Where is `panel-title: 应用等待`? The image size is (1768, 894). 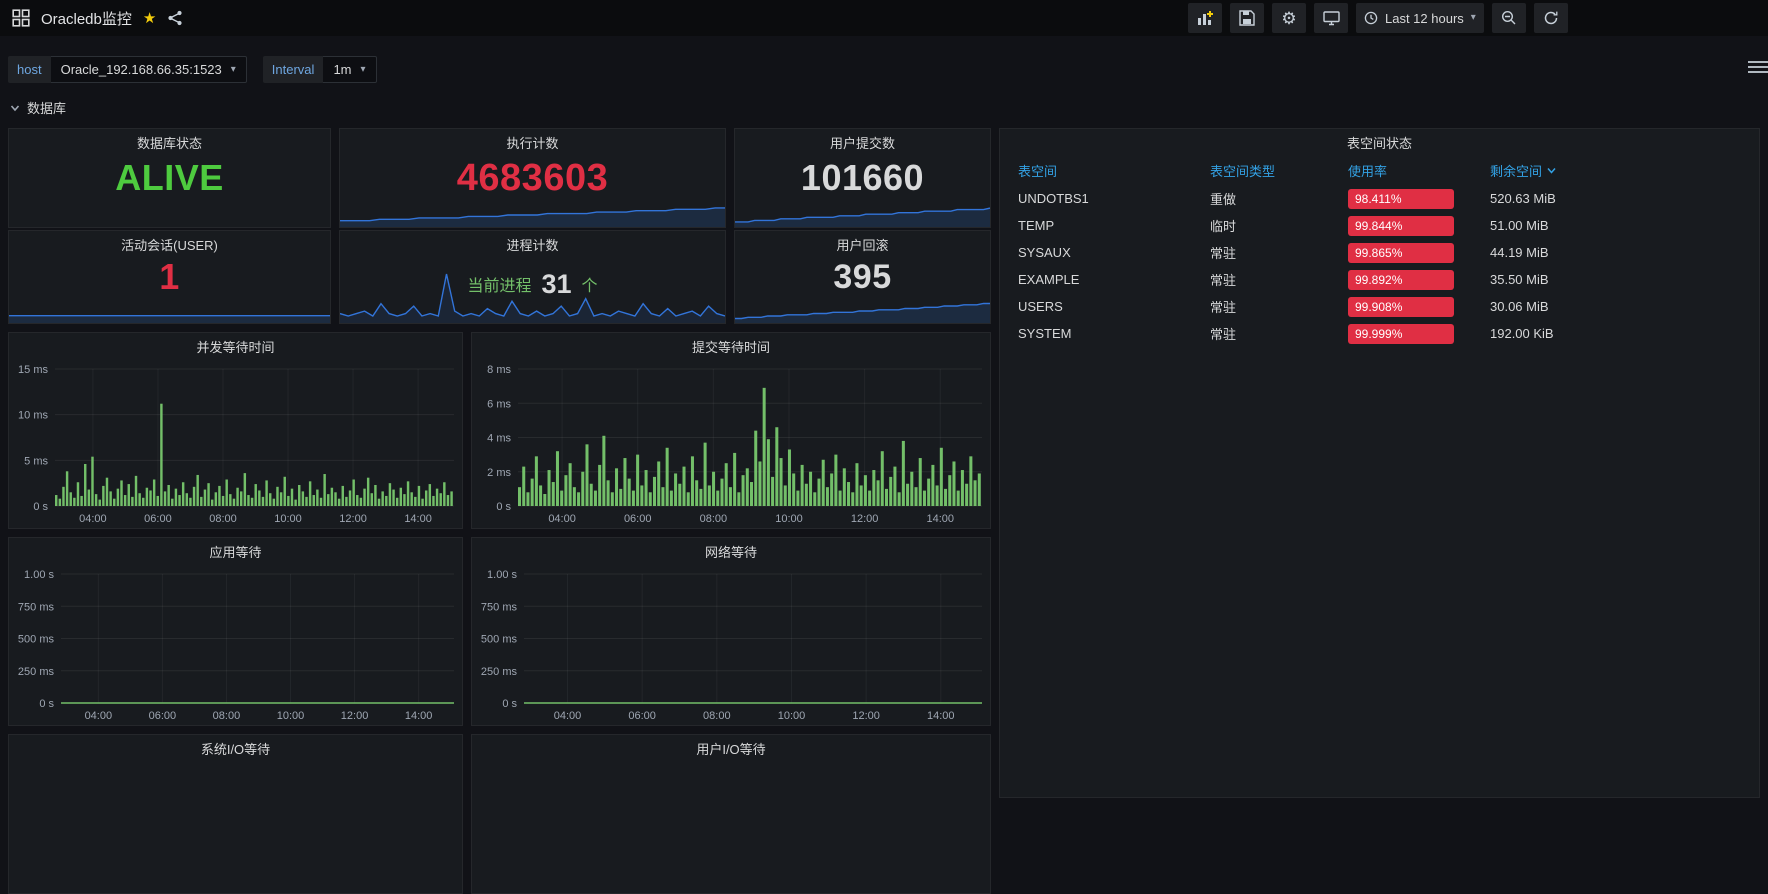
panel-title: 应用等待 is located at coordinates (235, 551).